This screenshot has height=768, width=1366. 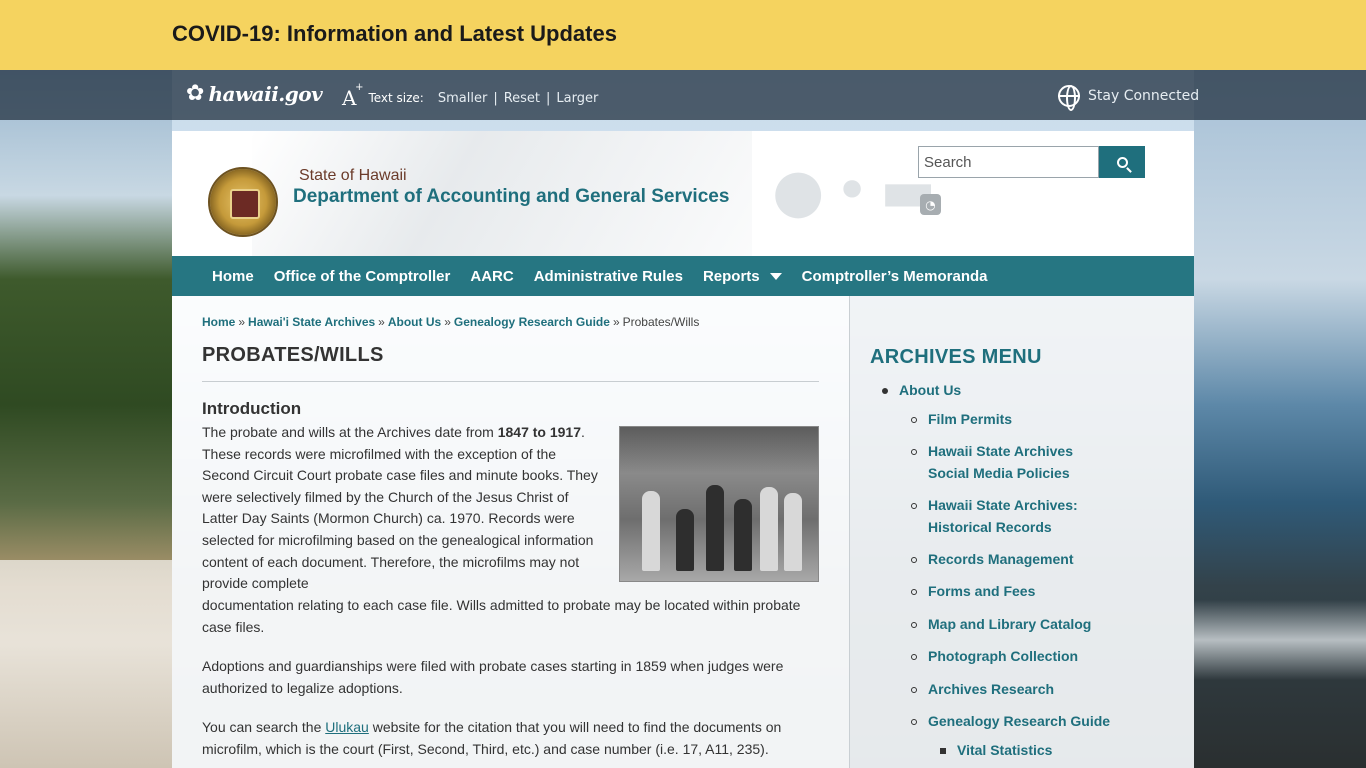 What do you see at coordinates (396, 98) in the screenshot?
I see `text-size-label: Text size:` at bounding box center [396, 98].